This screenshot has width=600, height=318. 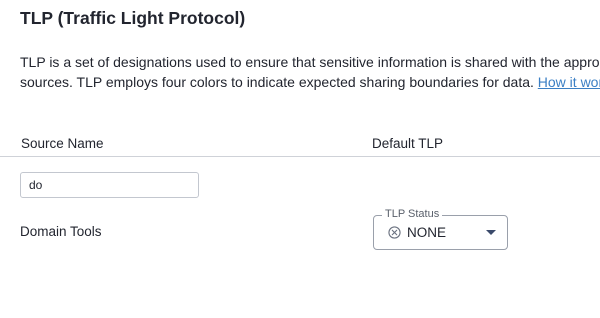 I want to click on how-it-works-link: How it works, so click(x=569, y=82).